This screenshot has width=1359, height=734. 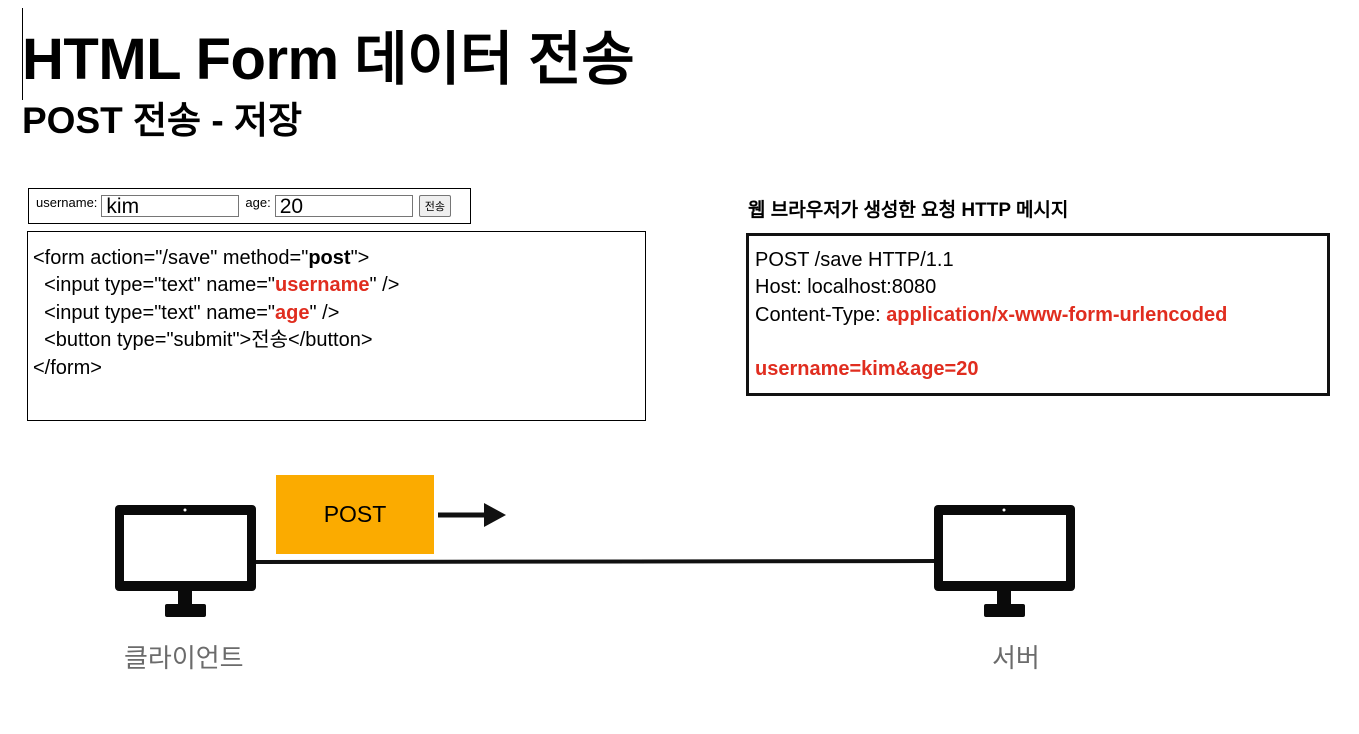 I want to click on server-label: 서버, so click(x=1016, y=658).